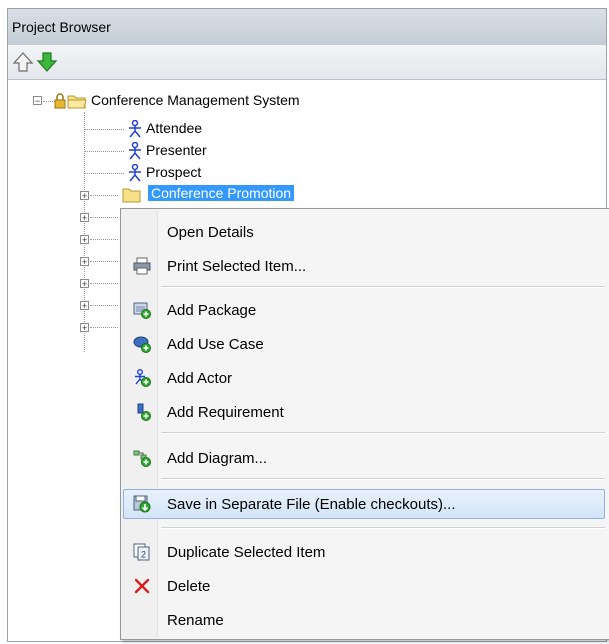 This screenshot has height=644, width=609. What do you see at coordinates (37, 101) in the screenshot?
I see `collapse-icon: −` at bounding box center [37, 101].